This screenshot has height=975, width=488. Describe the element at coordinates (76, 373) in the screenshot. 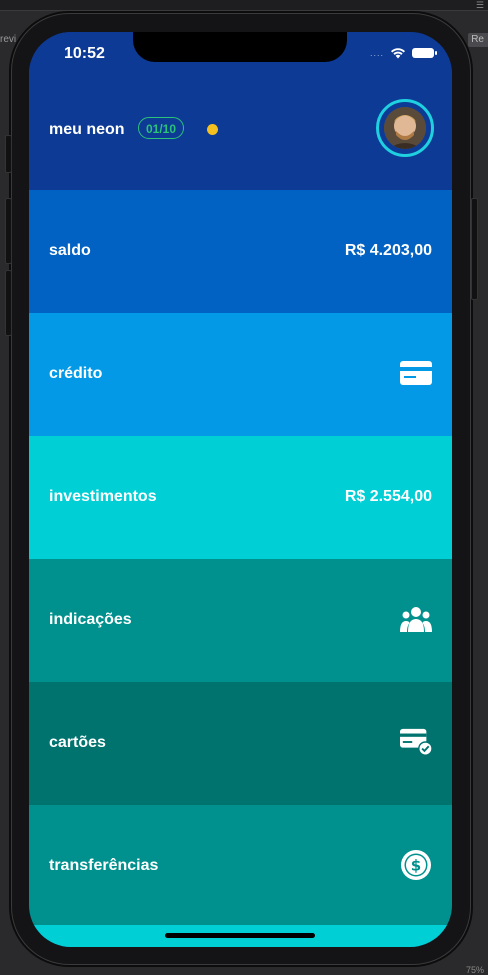

I see `menu-item-label: crédito` at that location.